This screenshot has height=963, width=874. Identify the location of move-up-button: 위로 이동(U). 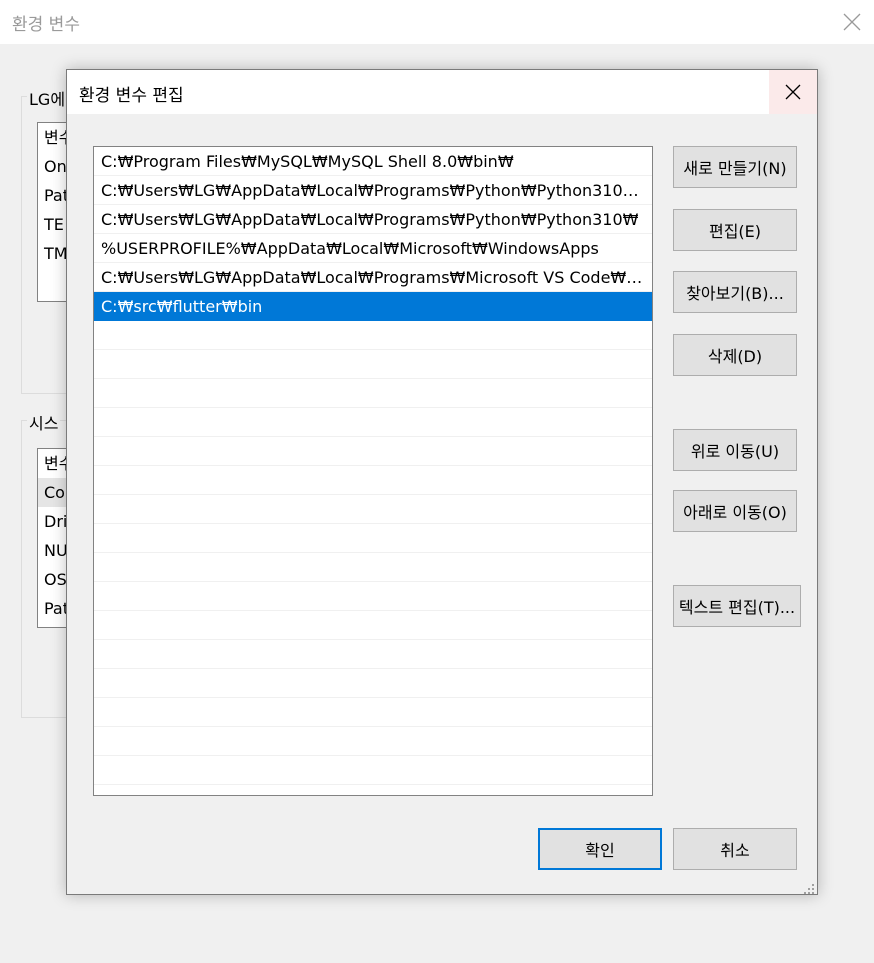
(735, 450).